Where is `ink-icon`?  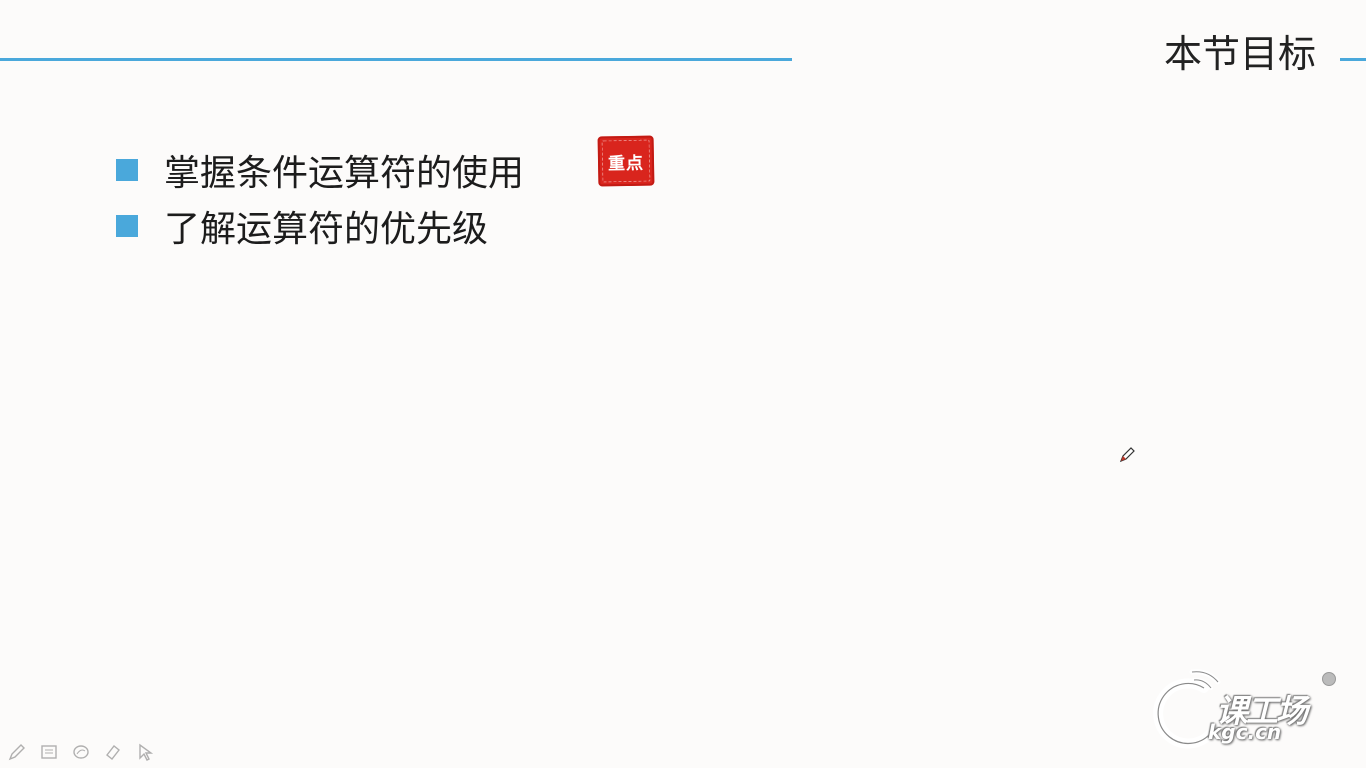 ink-icon is located at coordinates (81, 752).